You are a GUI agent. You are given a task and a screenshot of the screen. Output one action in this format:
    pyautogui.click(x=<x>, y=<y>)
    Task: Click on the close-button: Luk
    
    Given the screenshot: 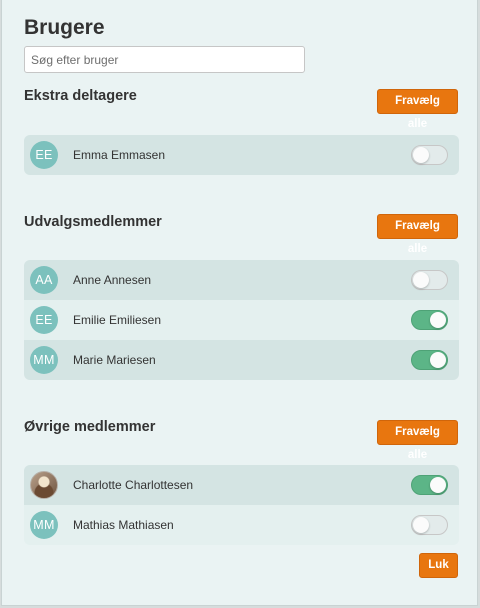 What is the action you would take?
    pyautogui.click(x=438, y=565)
    